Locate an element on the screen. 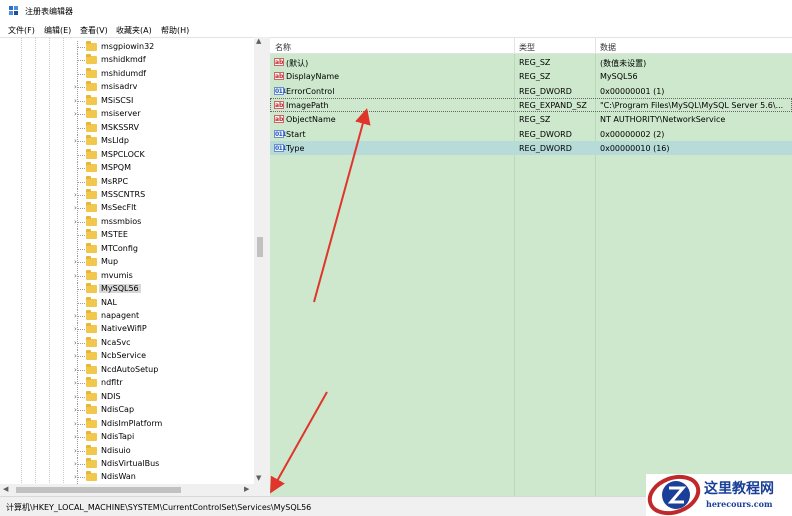 The height and width of the screenshot is (516, 792). tree-item: › mssmbios is located at coordinates (127, 222).